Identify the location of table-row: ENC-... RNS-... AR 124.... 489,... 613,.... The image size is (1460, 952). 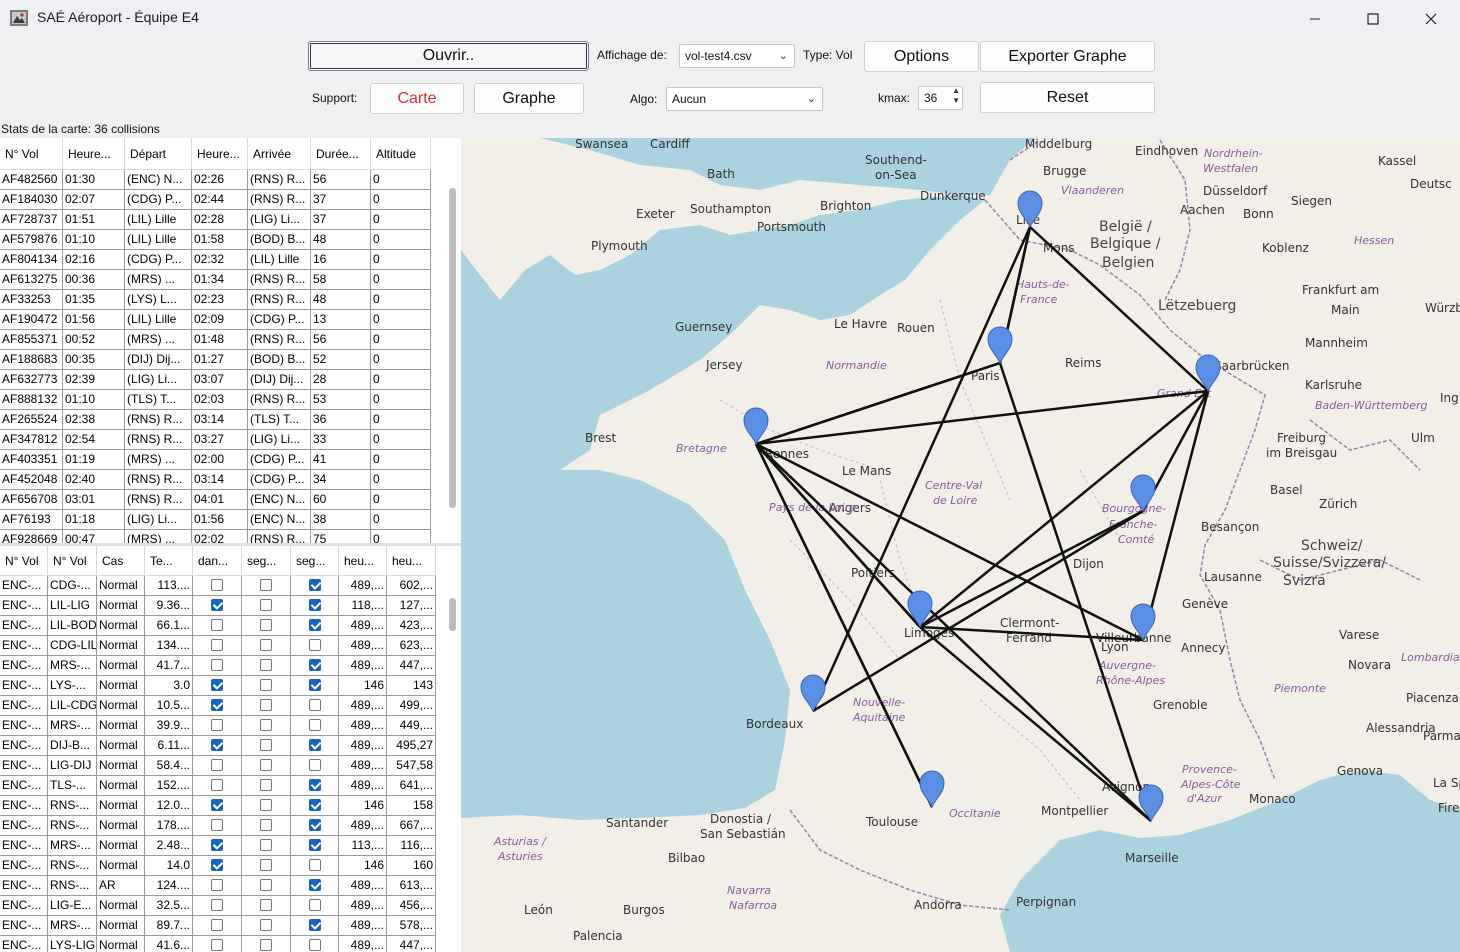
(218, 886).